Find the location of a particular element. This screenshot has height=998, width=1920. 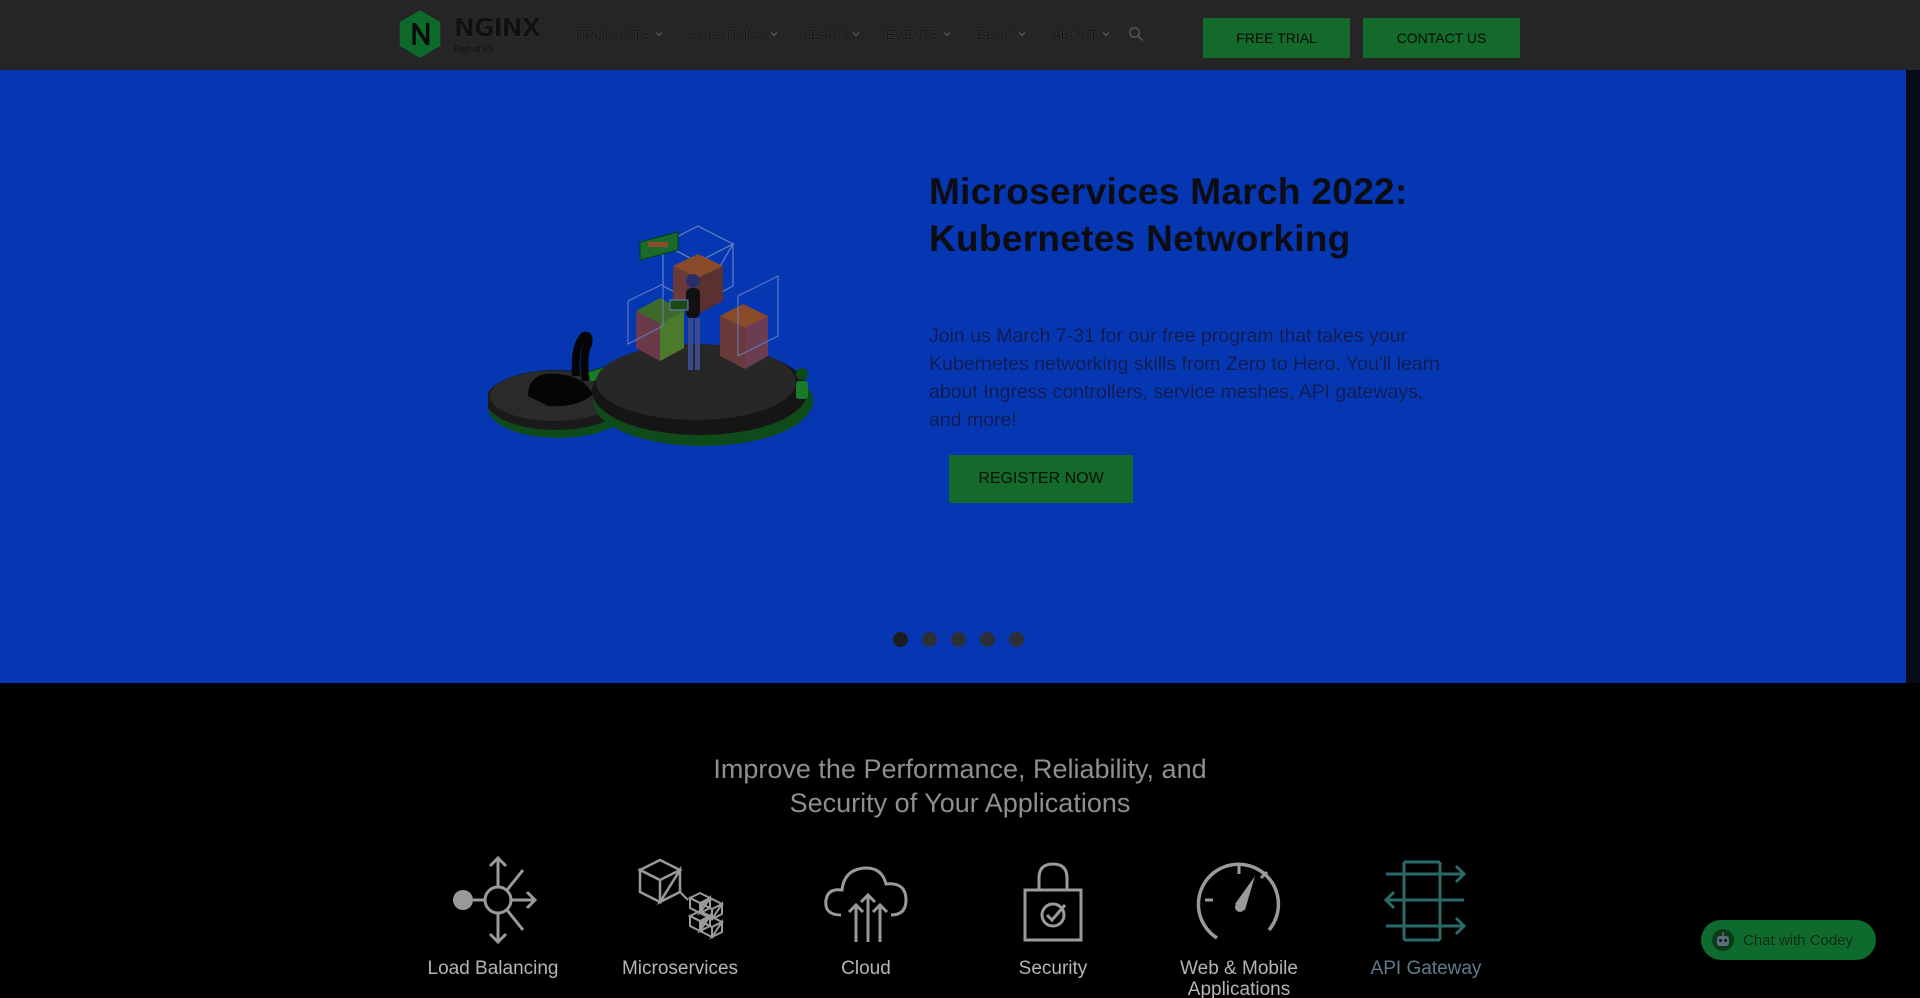

nav-blog: BLOG is located at coordinates (1001, 34).